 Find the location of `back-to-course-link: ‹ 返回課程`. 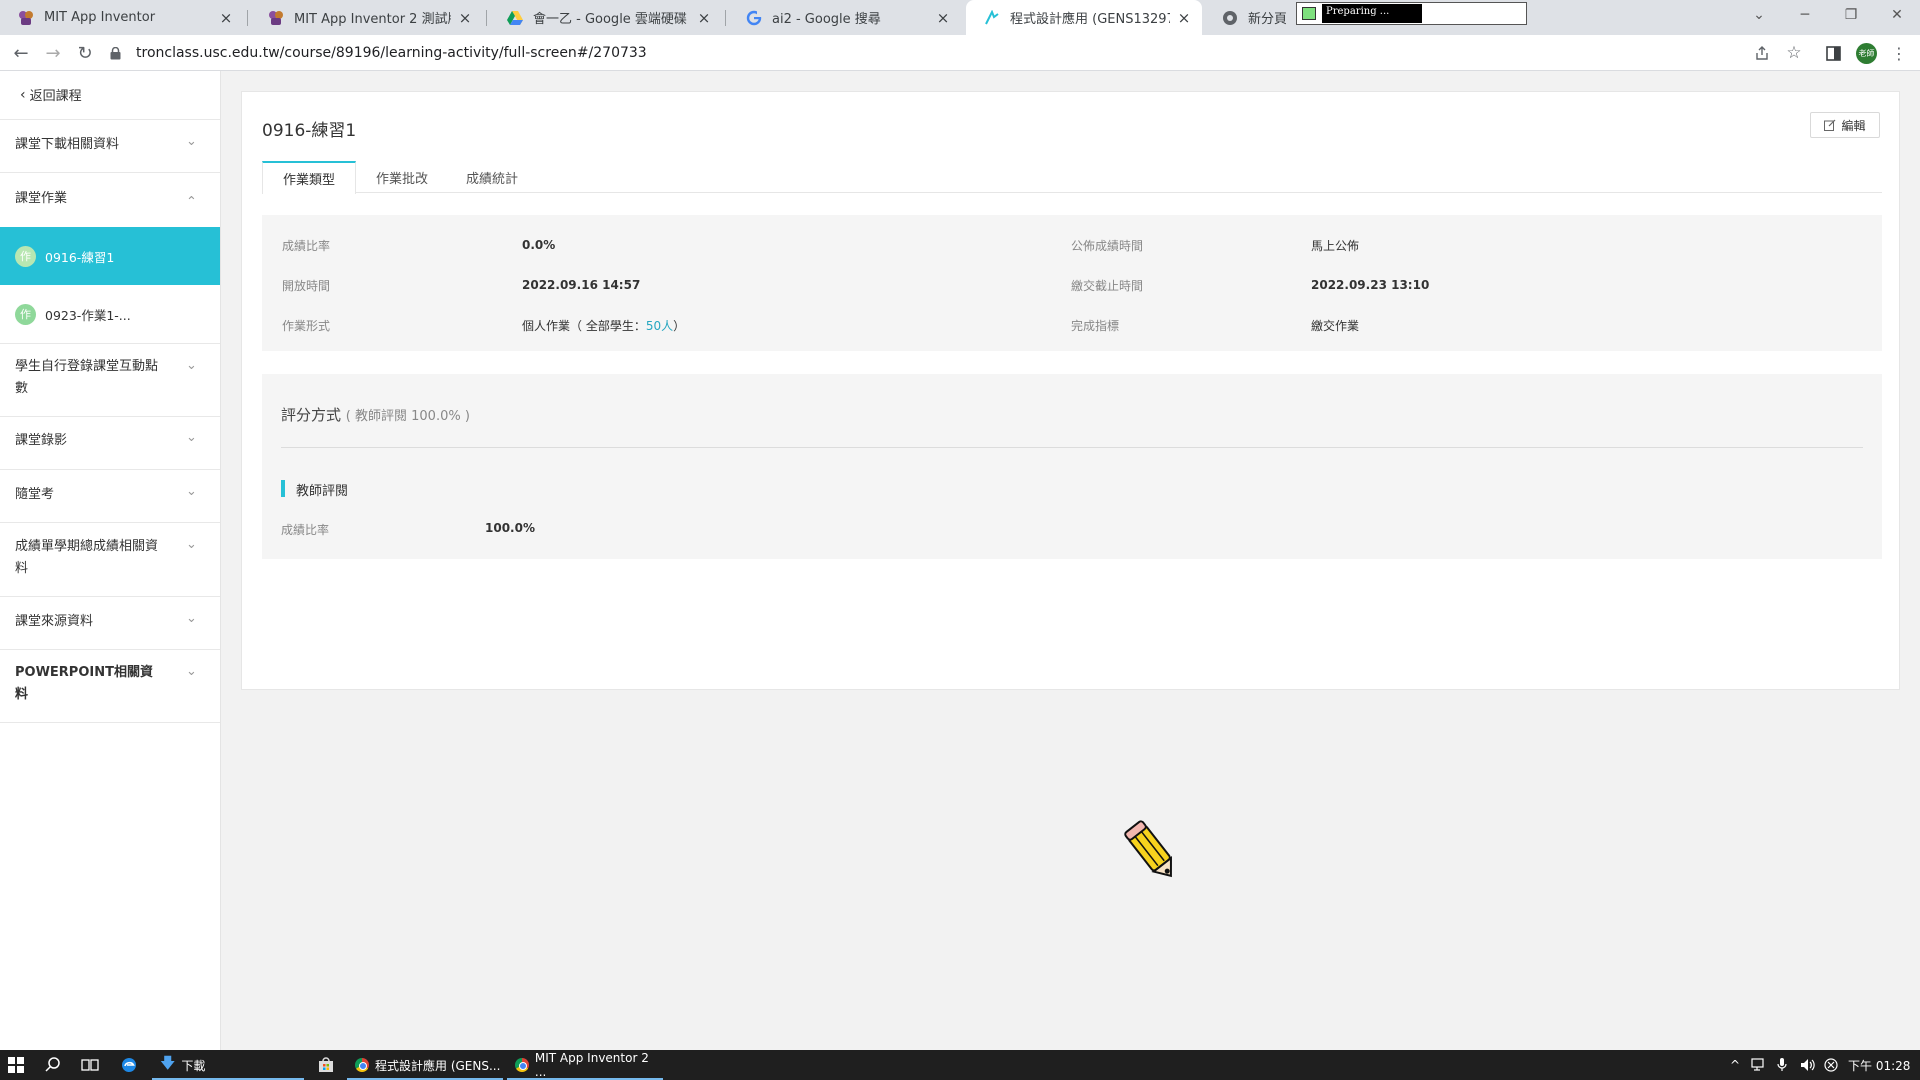

back-to-course-link: ‹ 返回課程 is located at coordinates (51, 95).